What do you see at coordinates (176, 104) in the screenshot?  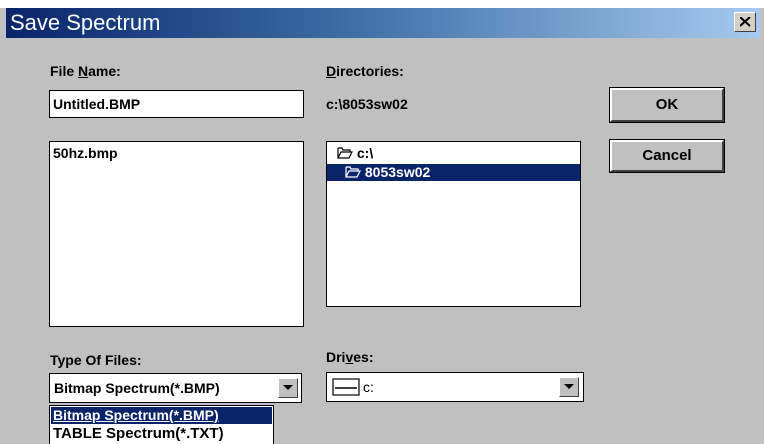 I see `file-name-input: Untitled.BMP` at bounding box center [176, 104].